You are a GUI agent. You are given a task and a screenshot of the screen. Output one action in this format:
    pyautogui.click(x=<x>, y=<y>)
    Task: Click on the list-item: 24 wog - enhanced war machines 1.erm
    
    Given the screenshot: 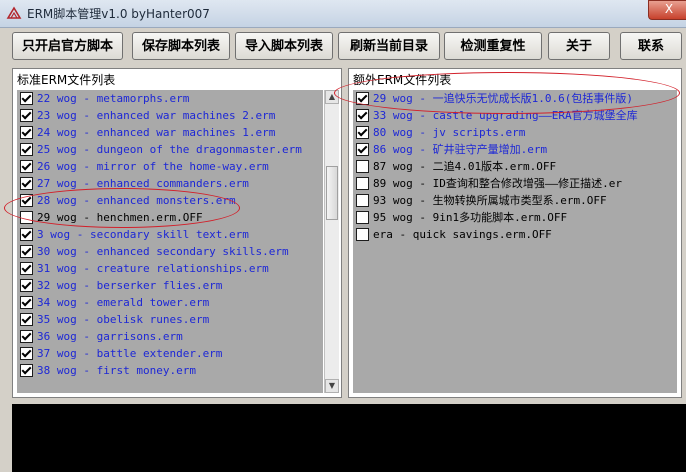 What is the action you would take?
    pyautogui.click(x=170, y=132)
    